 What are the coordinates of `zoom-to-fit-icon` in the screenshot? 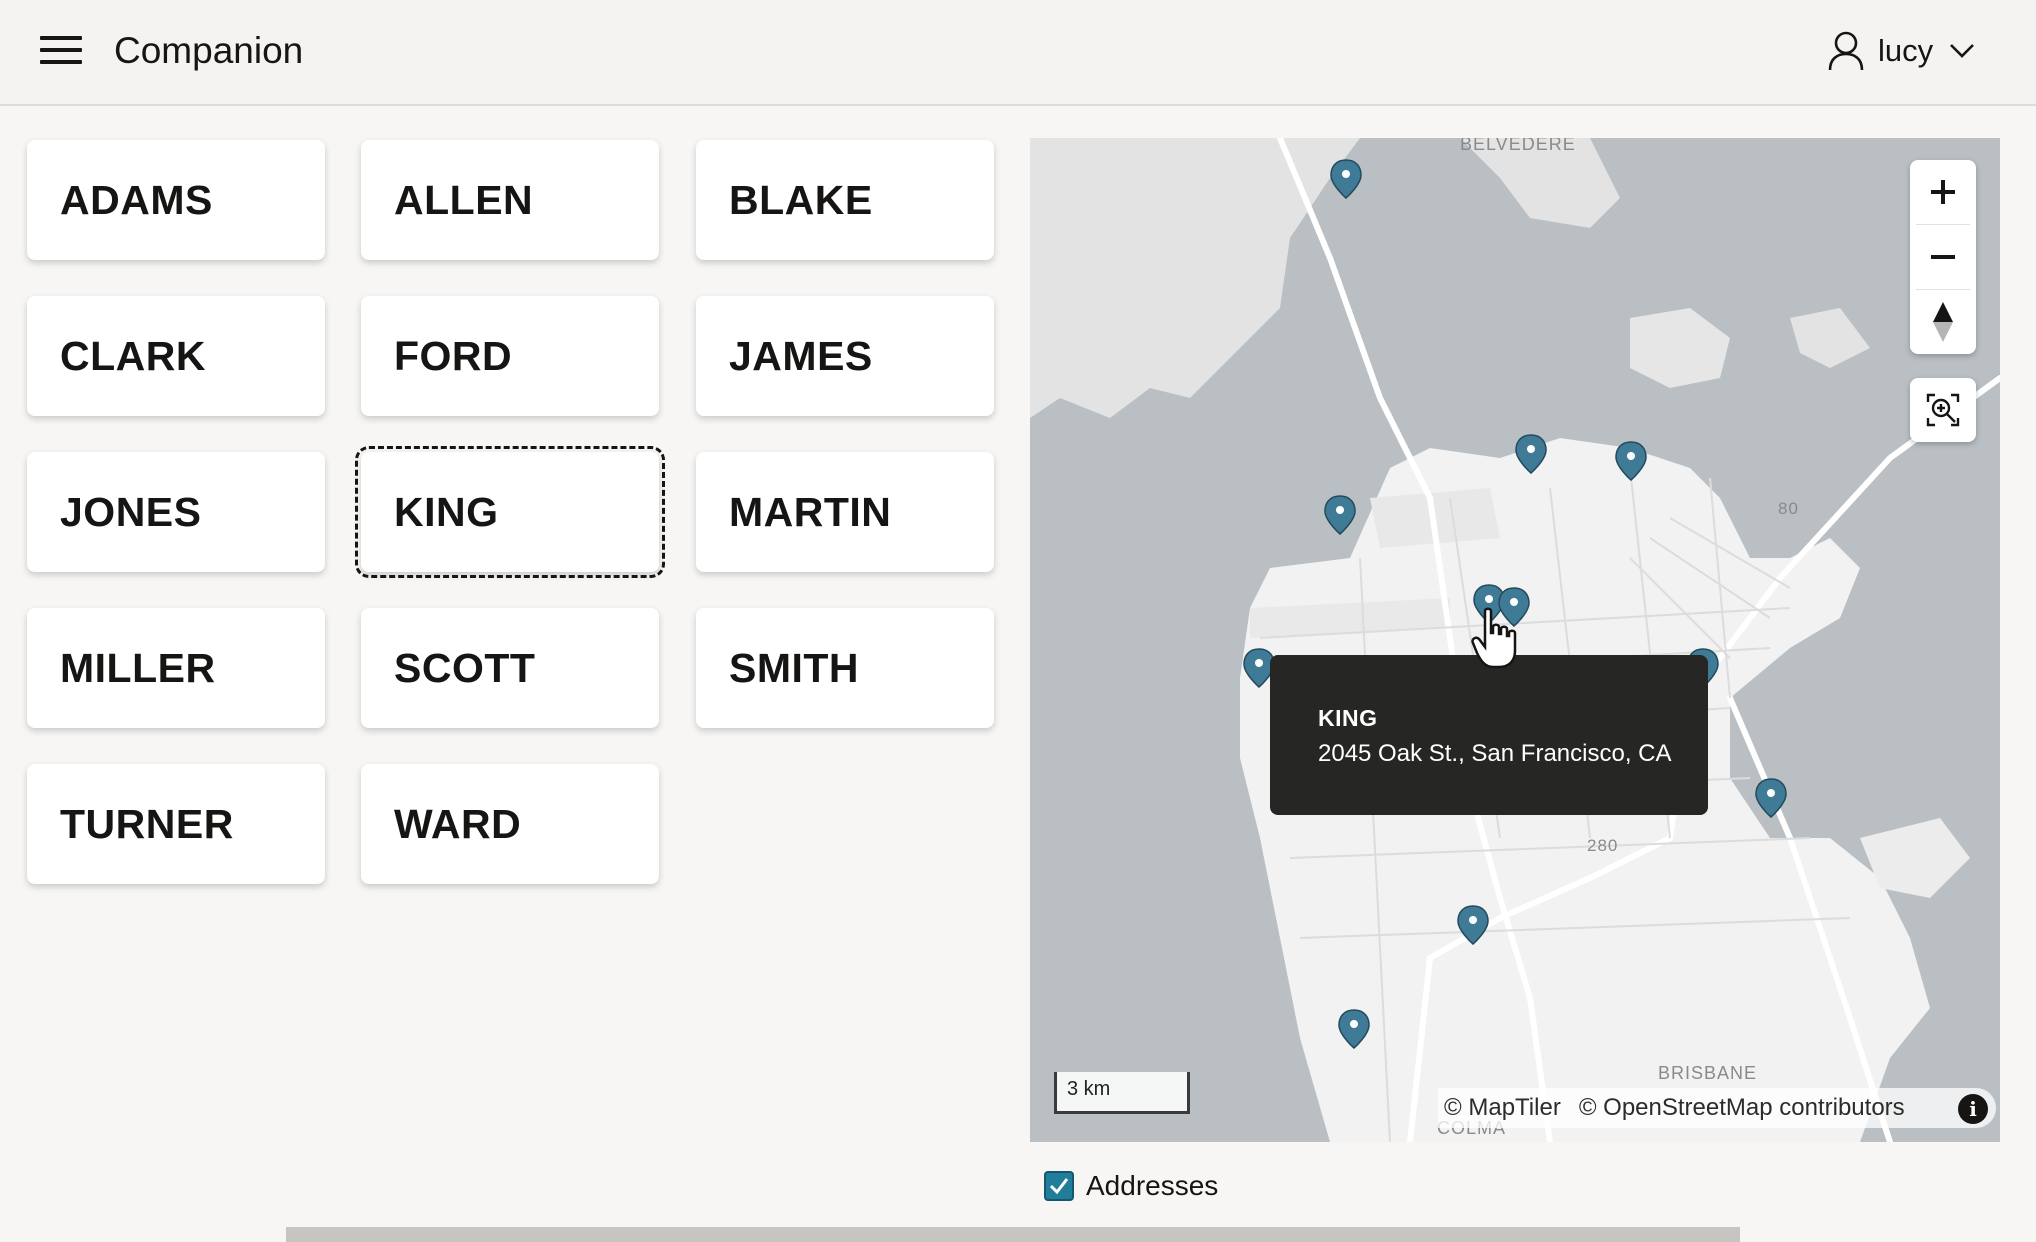 It's located at (1943, 410).